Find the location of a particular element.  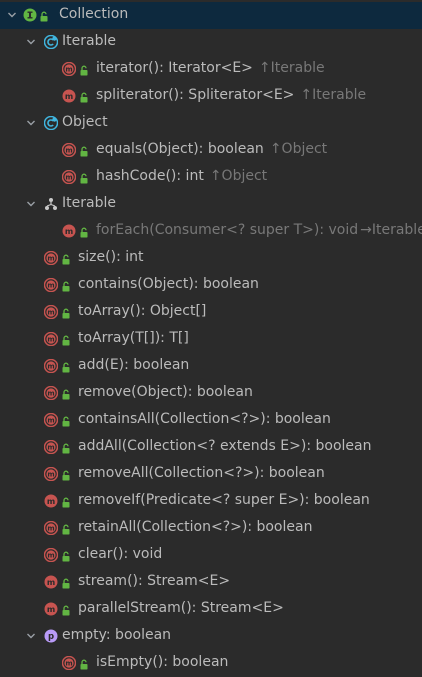

member-label: removeAll (Collection<?>): boolean is located at coordinates (201, 473).